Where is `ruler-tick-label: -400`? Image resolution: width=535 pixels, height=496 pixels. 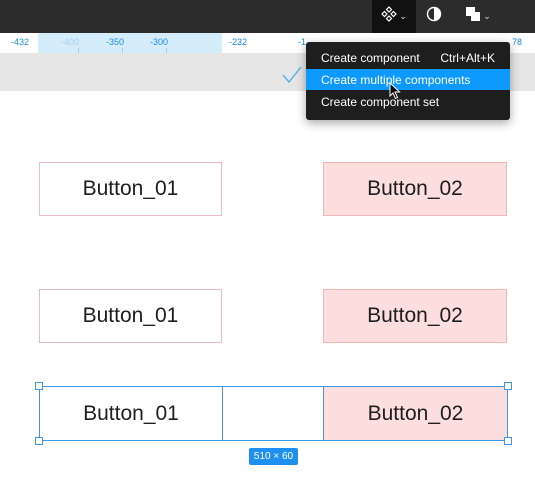 ruler-tick-label: -400 is located at coordinates (70, 42).